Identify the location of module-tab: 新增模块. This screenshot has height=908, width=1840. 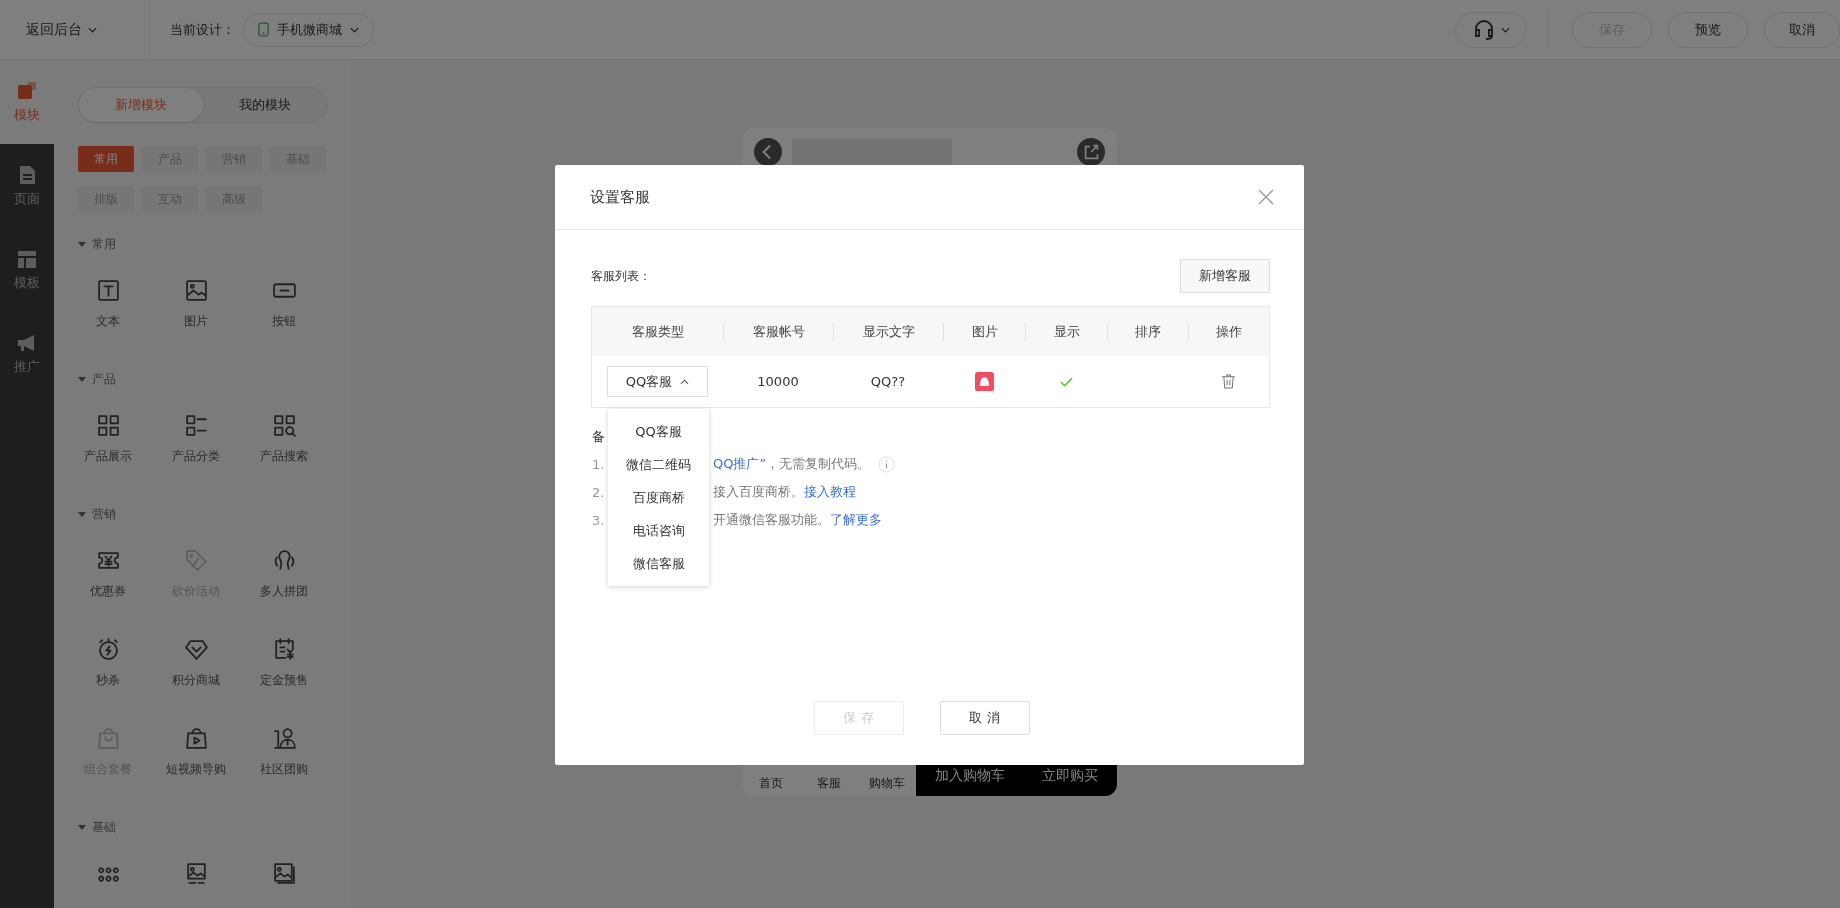
(141, 105).